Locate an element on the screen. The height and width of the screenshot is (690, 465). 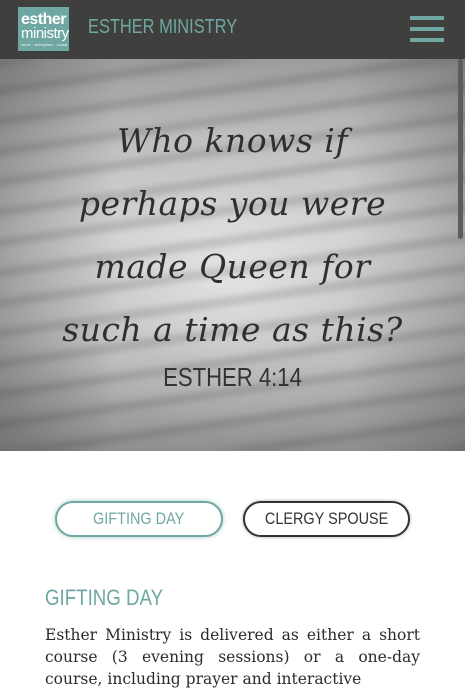
tab-clergy-spouse: CLERGY SPOUSE is located at coordinates (326, 519).